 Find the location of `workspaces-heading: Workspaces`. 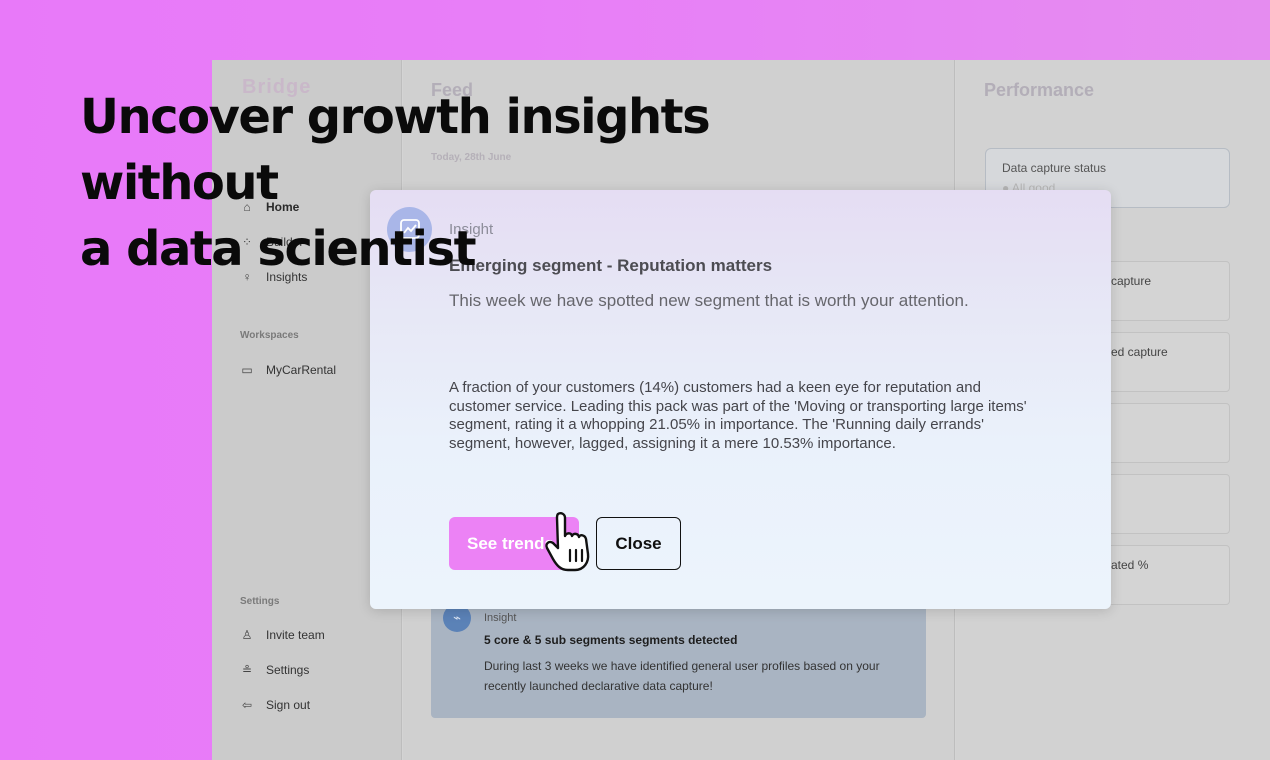

workspaces-heading: Workspaces is located at coordinates (269, 335).